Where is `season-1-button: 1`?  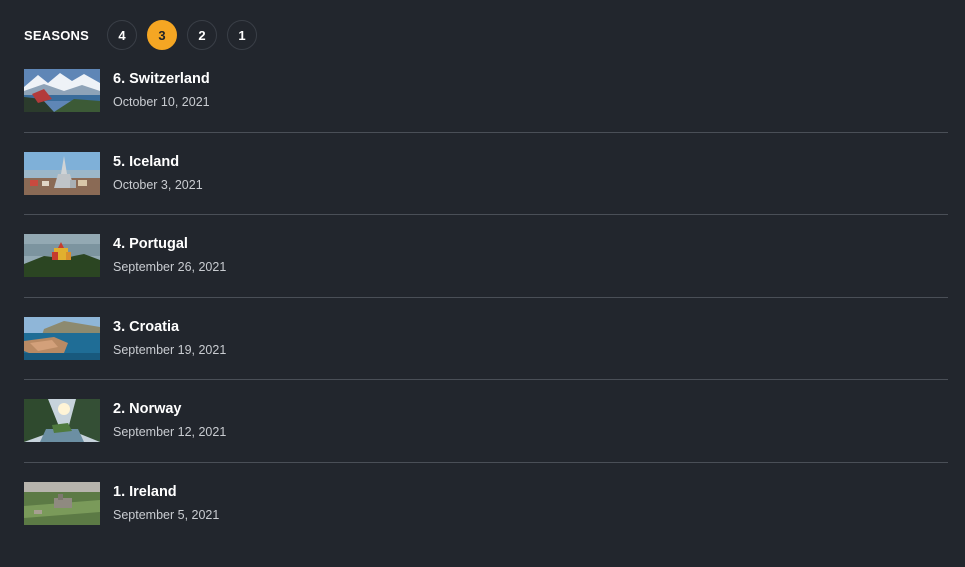 season-1-button: 1 is located at coordinates (241, 35).